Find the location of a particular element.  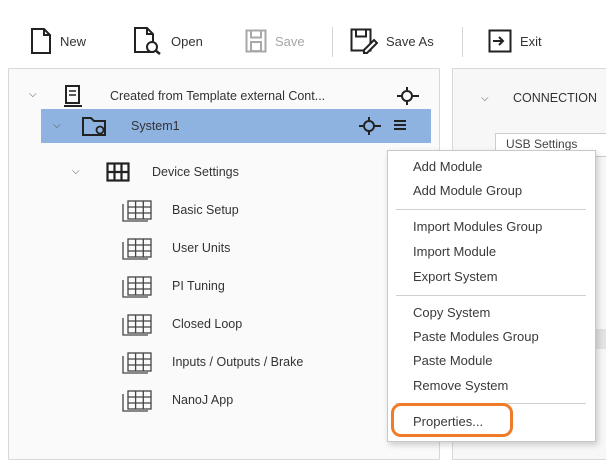

tree-item-pi-tuning: PI Tuning is located at coordinates (199, 286).